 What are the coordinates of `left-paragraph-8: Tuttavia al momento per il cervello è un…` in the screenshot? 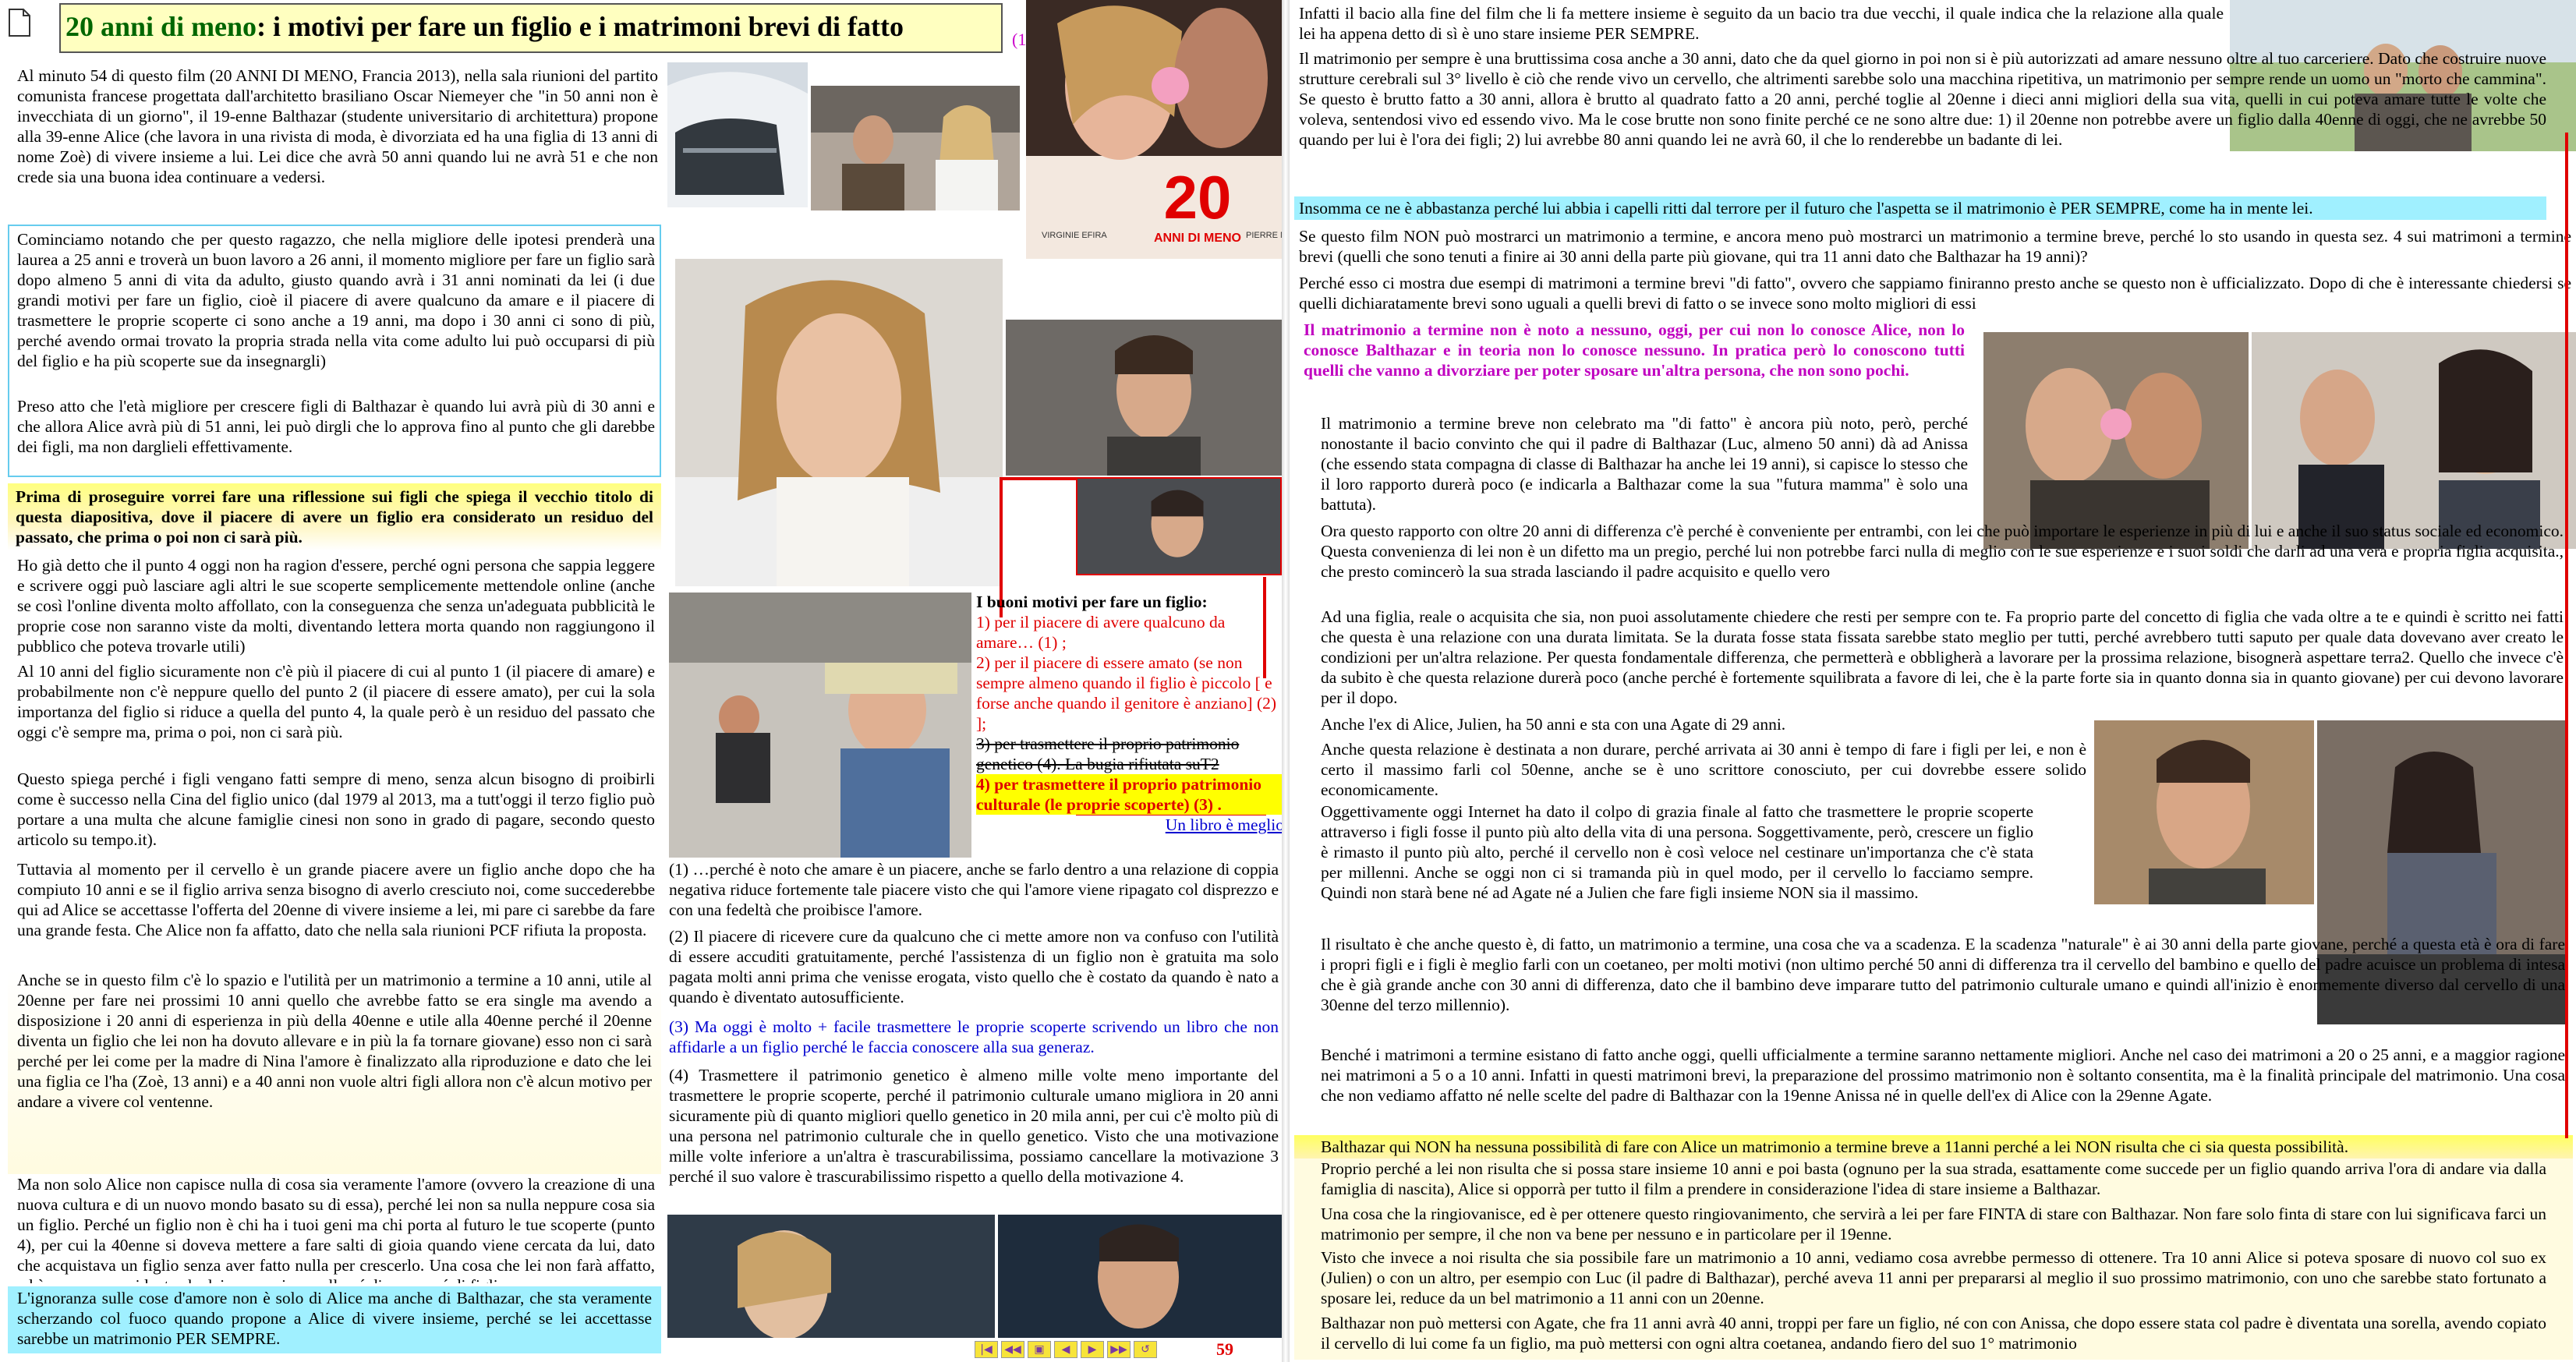 It's located at (336, 913).